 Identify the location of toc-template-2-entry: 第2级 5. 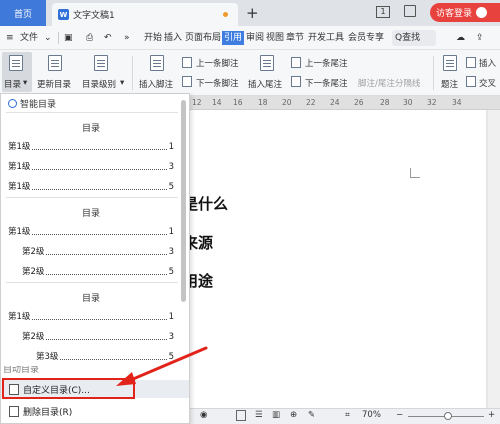
(98, 271).